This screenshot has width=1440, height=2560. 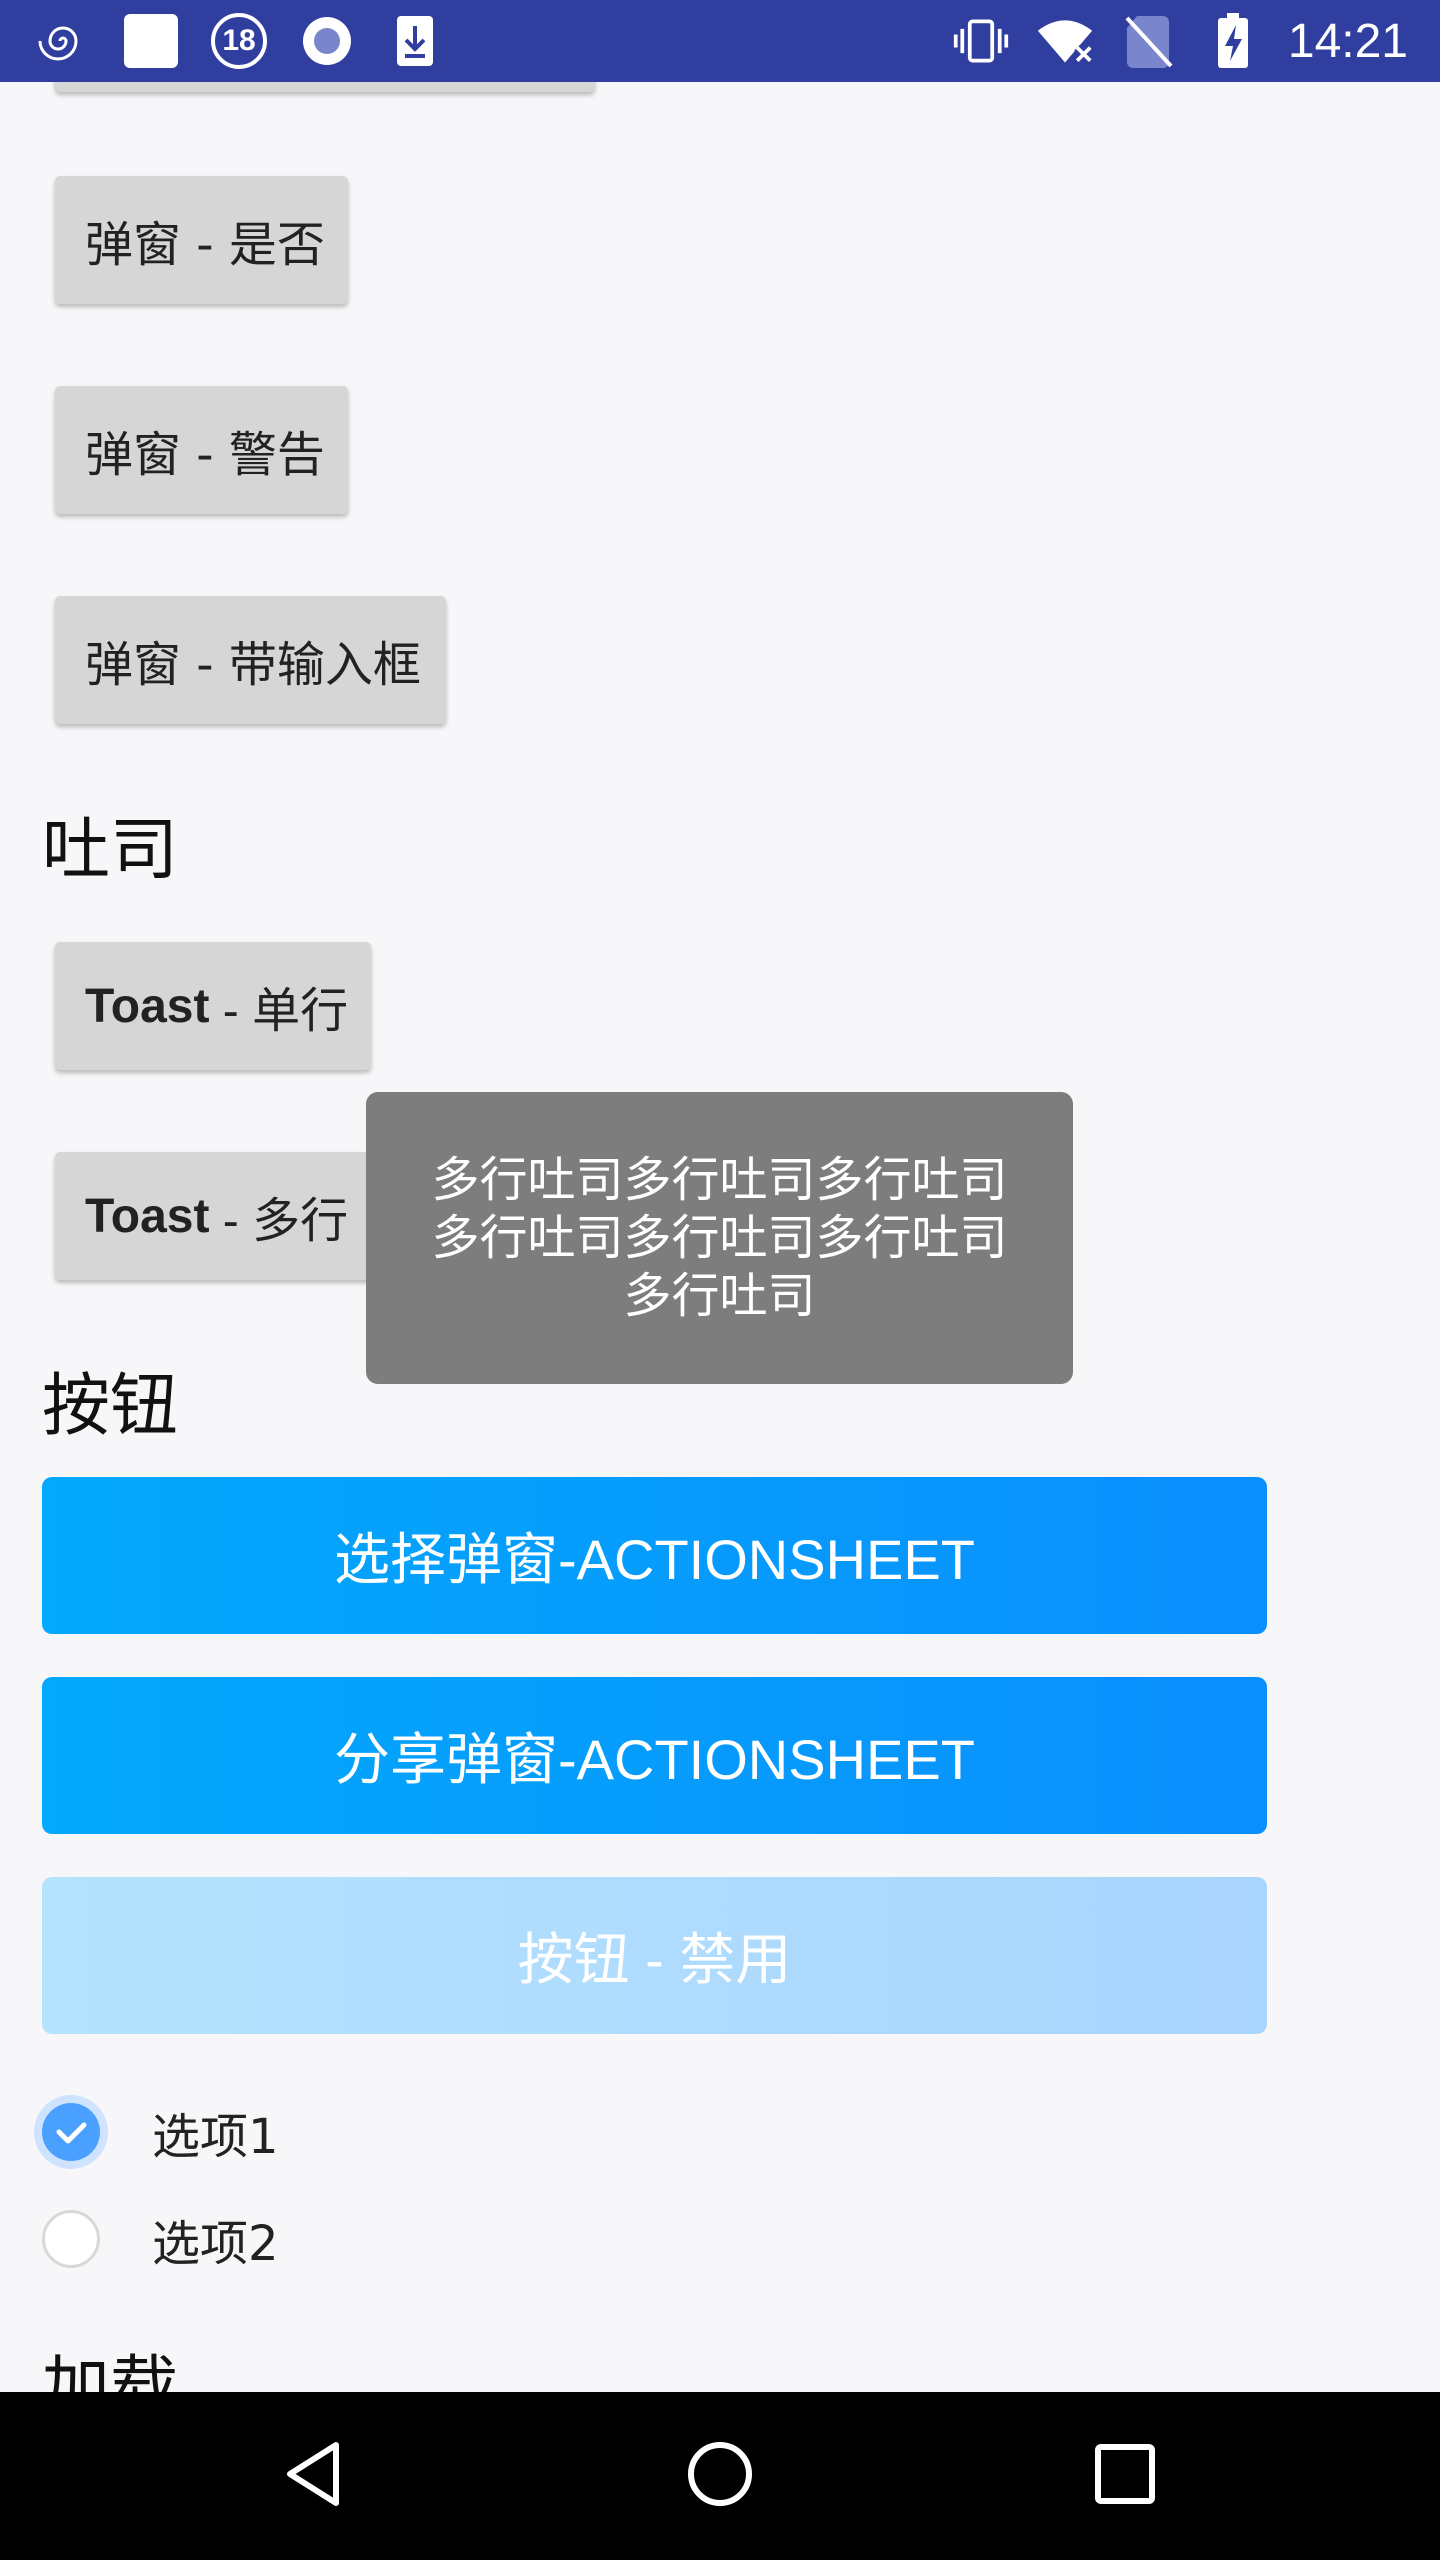 I want to click on radio-checked-icon, so click(x=71, y=2132).